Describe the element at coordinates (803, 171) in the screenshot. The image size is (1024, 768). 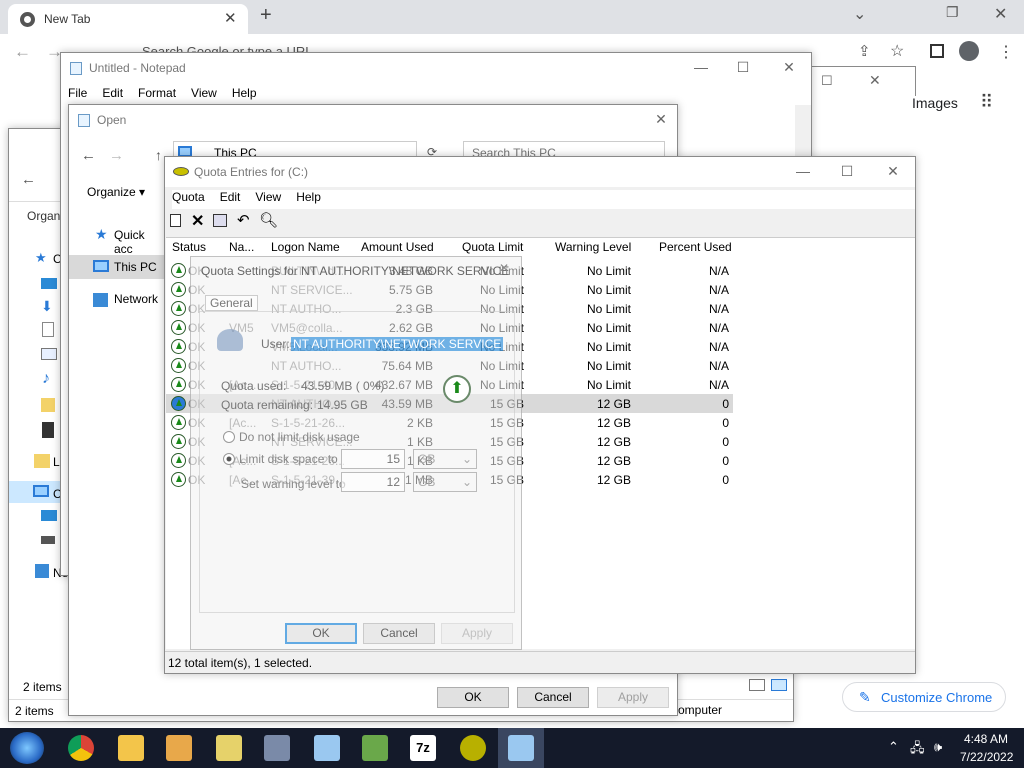
I see `quota-minimize-button: —` at that location.